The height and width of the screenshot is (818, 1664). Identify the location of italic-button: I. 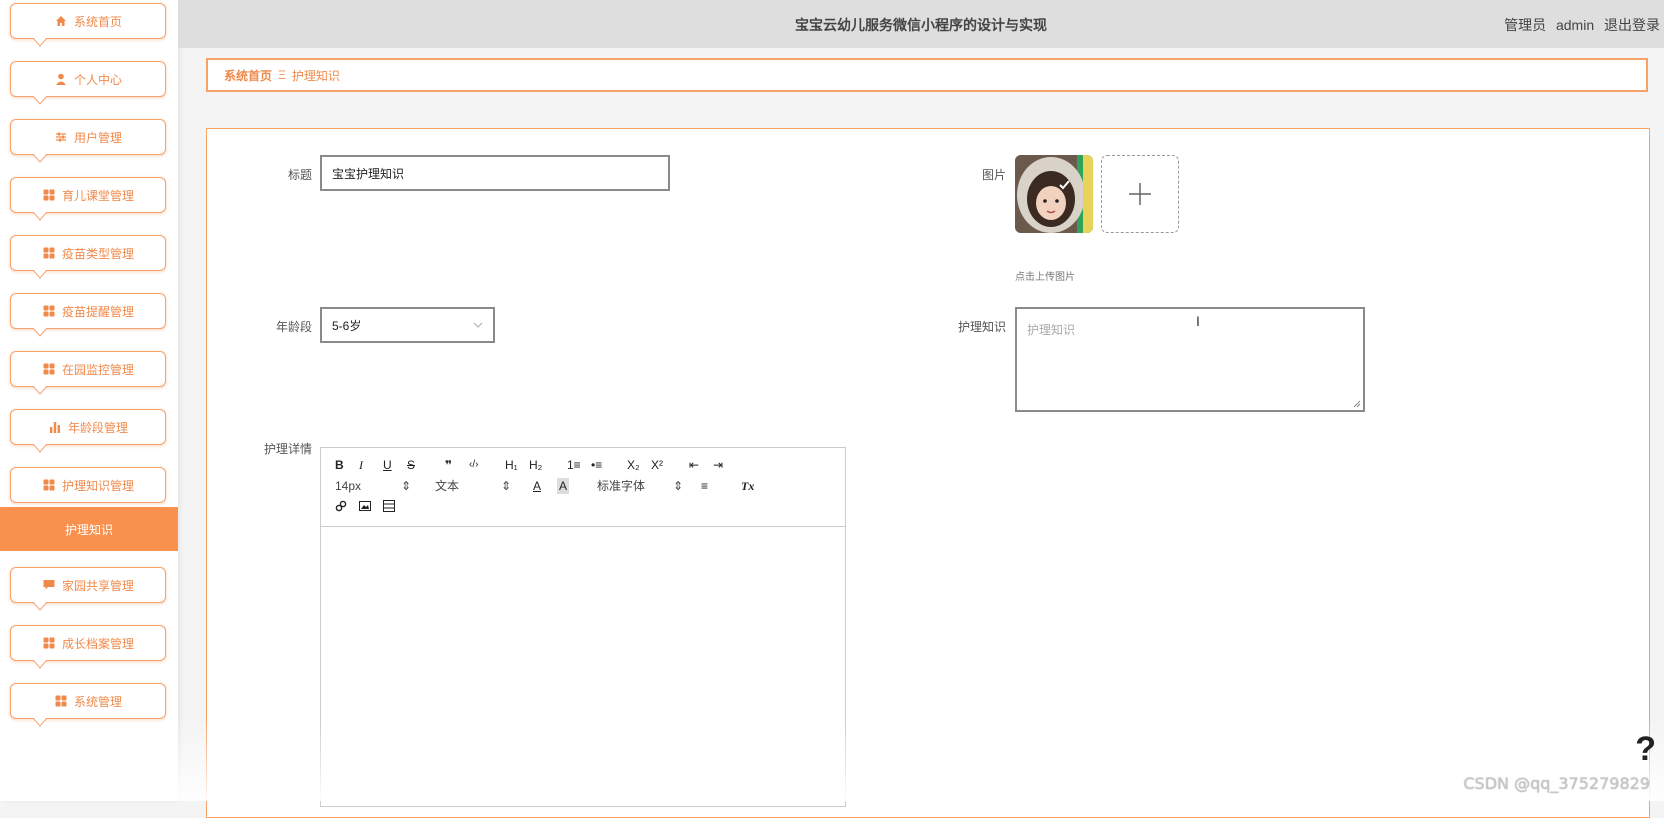
(361, 465).